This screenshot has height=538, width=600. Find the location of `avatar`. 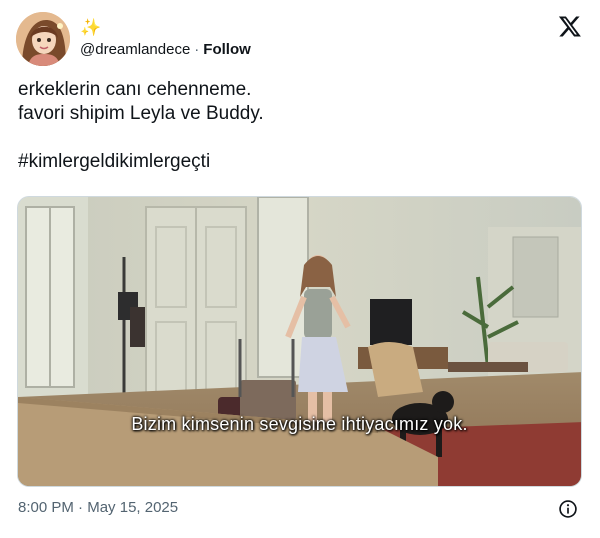

avatar is located at coordinates (43, 39).